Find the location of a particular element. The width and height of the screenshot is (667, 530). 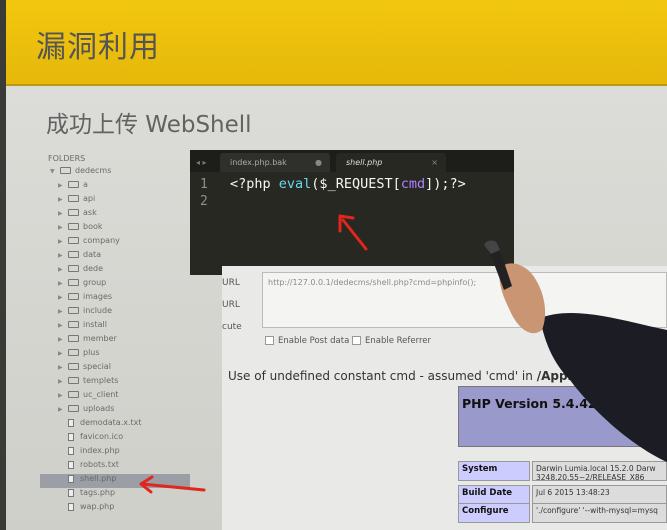

close-icon: × is located at coordinates (434, 162).